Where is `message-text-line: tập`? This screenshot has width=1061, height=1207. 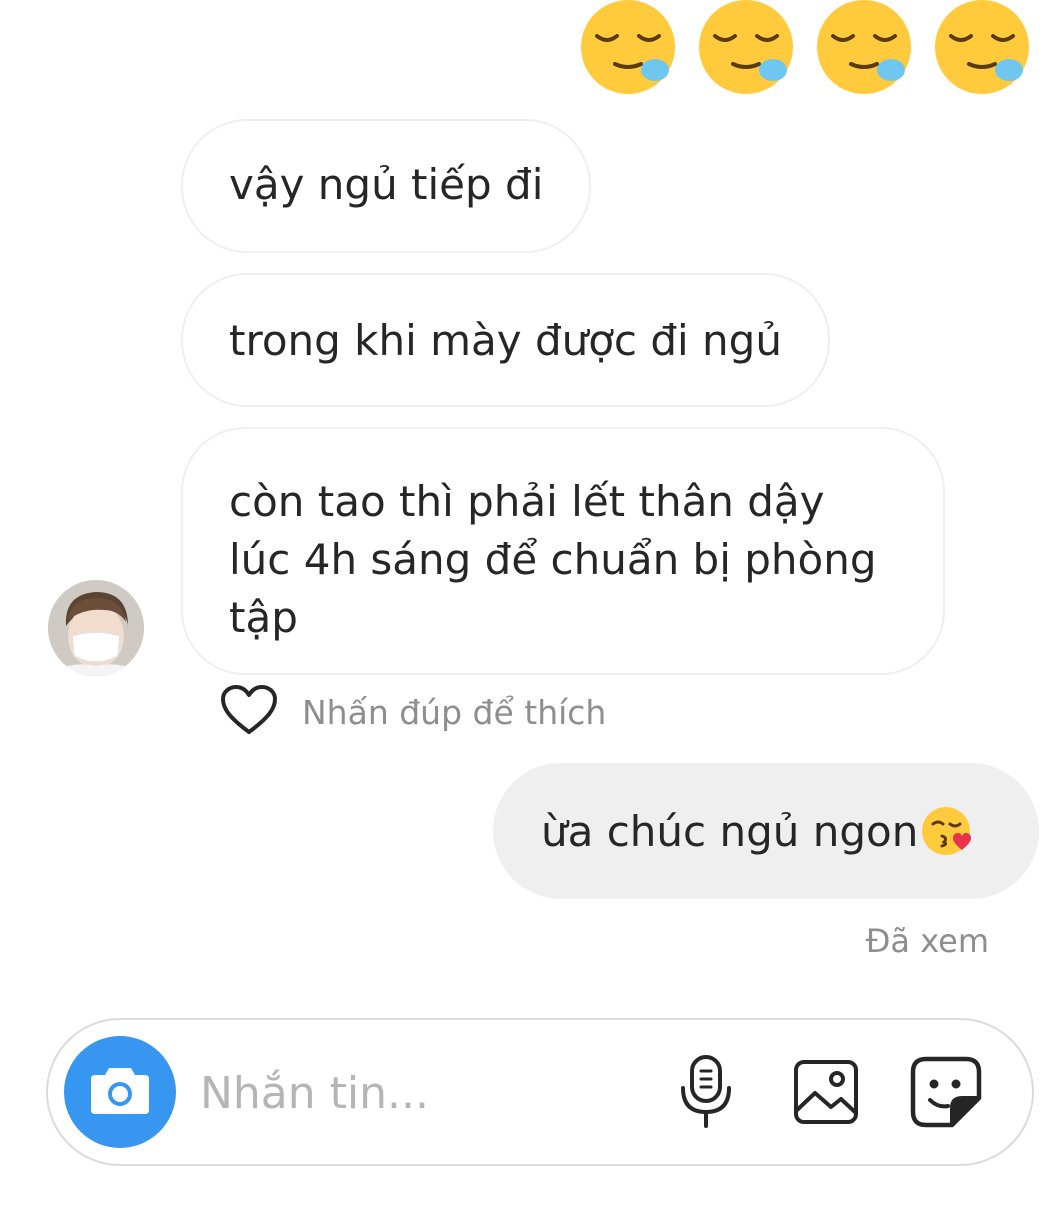
message-text-line: tập is located at coordinates (263, 617).